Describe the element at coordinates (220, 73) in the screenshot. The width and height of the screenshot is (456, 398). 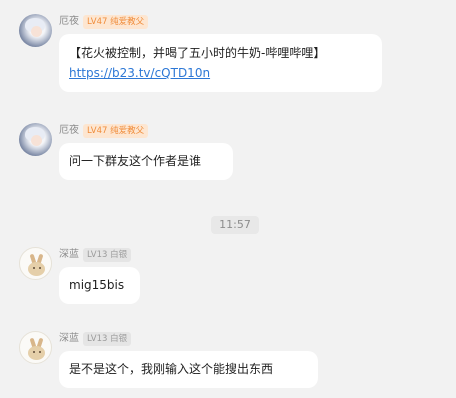
I see `message-link: https://b23.tv/cQTD10n` at that location.